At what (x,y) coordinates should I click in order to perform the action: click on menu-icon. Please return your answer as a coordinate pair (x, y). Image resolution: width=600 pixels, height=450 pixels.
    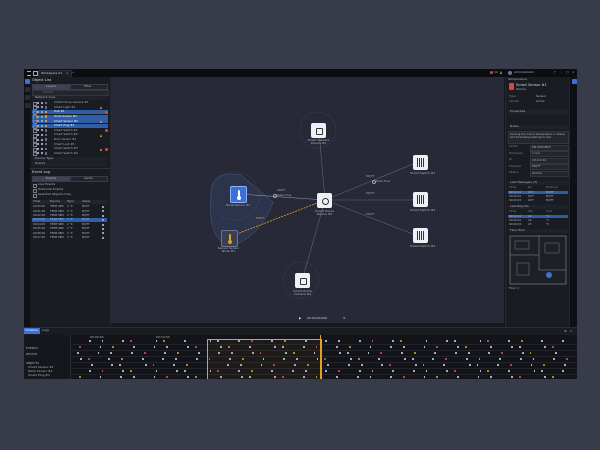
    Looking at the image, I should click on (29, 73).